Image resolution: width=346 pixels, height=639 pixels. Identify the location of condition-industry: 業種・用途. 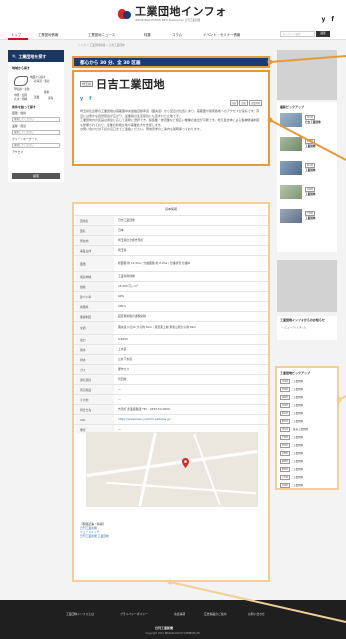
(19, 126).